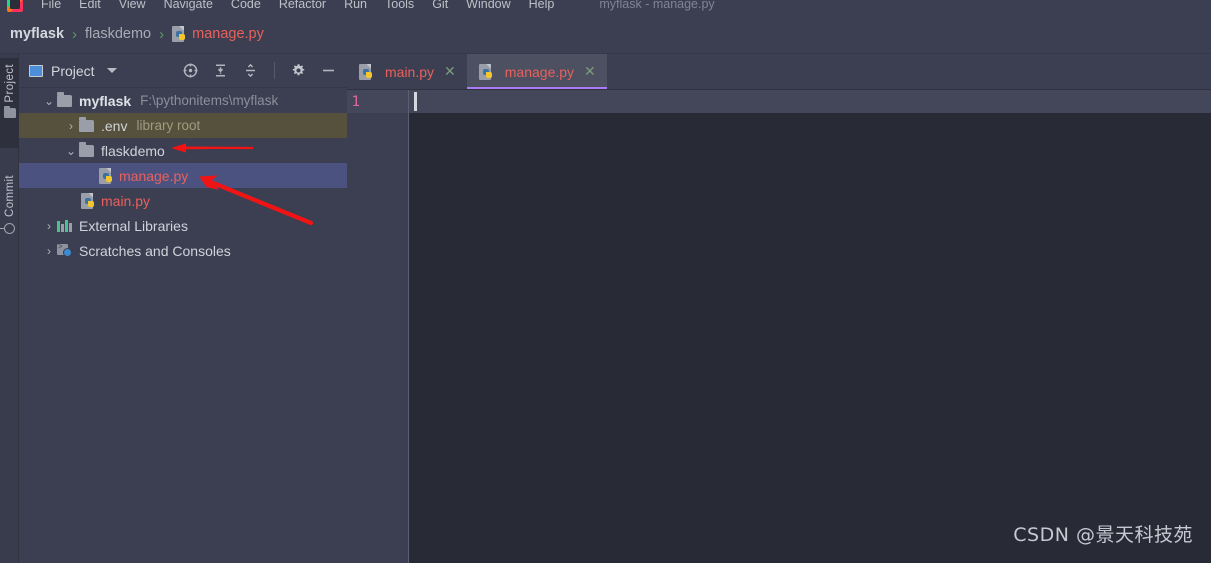 The height and width of the screenshot is (563, 1211). What do you see at coordinates (190, 70) in the screenshot?
I see `select-opened-file-icon` at bounding box center [190, 70].